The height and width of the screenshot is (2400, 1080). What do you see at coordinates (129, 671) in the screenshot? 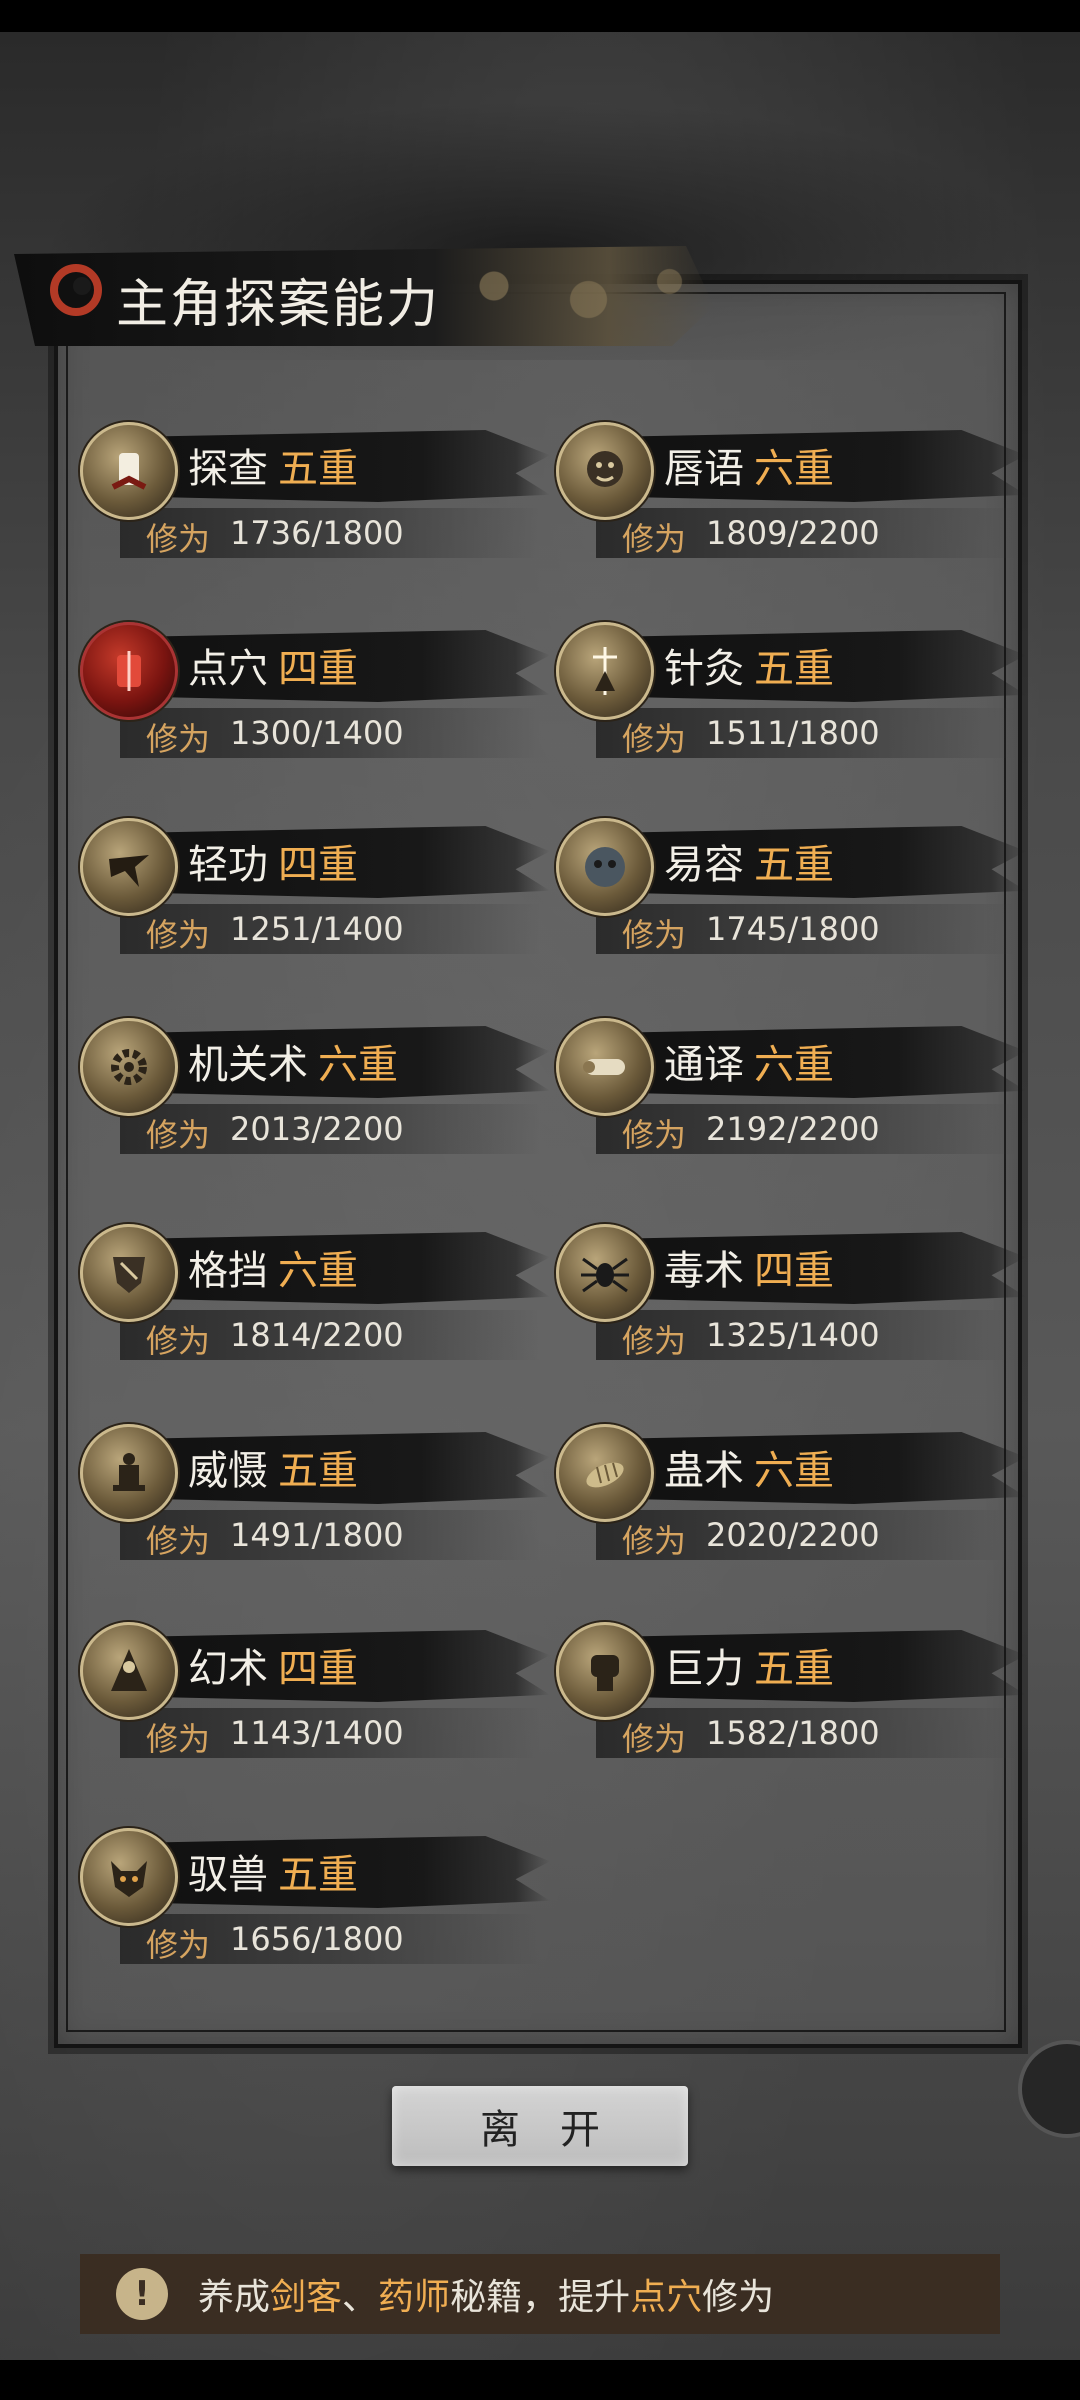
I see `acupoint-icon` at bounding box center [129, 671].